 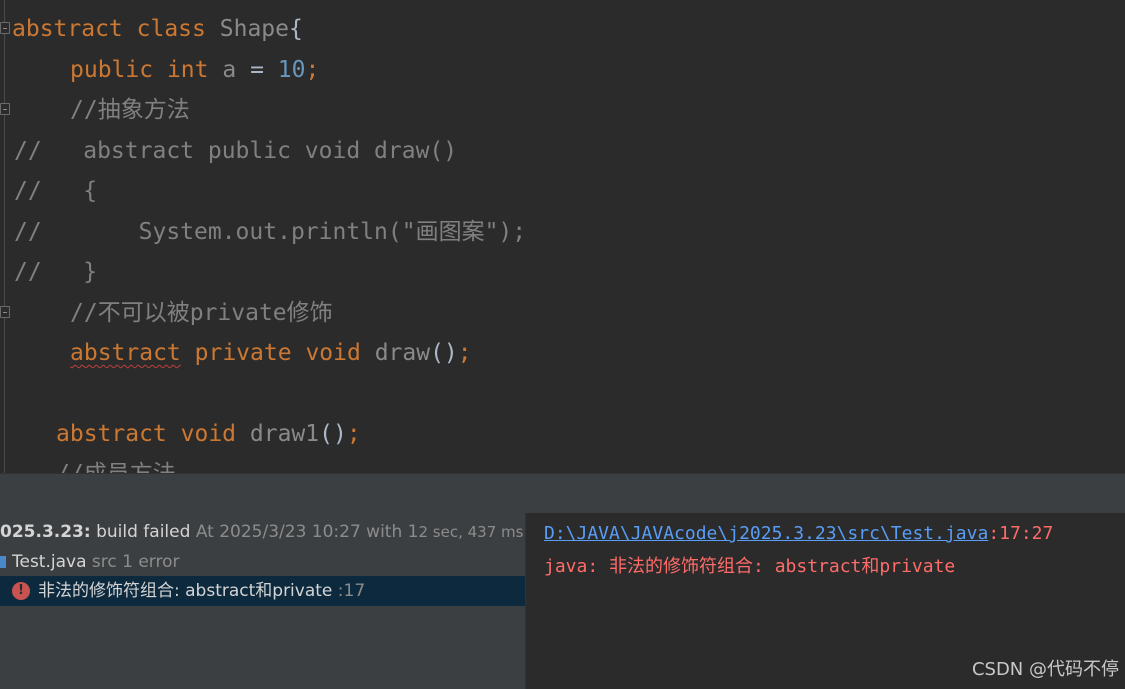 I want to click on error-icon: !, so click(x=21, y=591).